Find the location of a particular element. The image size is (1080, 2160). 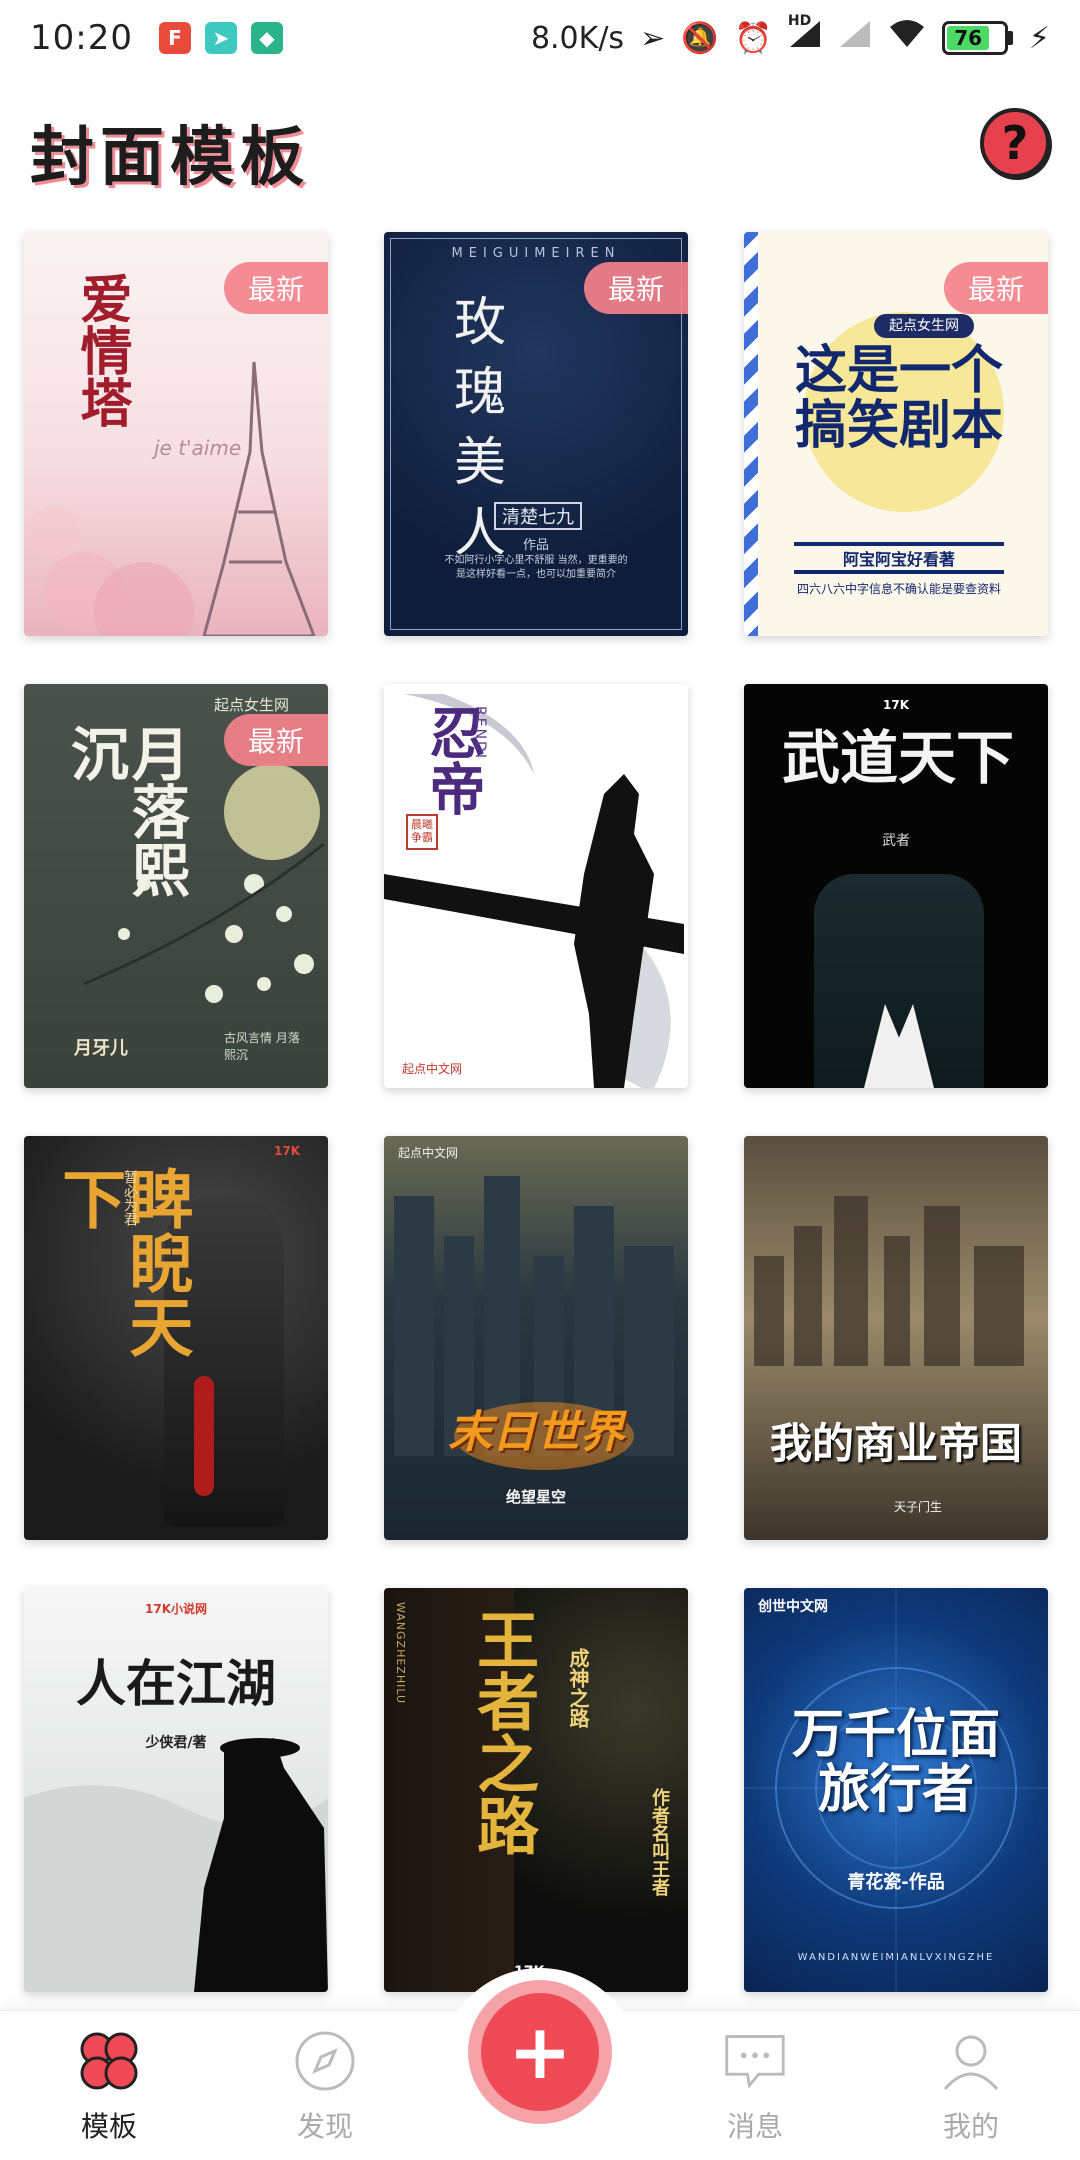

hd-label: HD is located at coordinates (799, 21).